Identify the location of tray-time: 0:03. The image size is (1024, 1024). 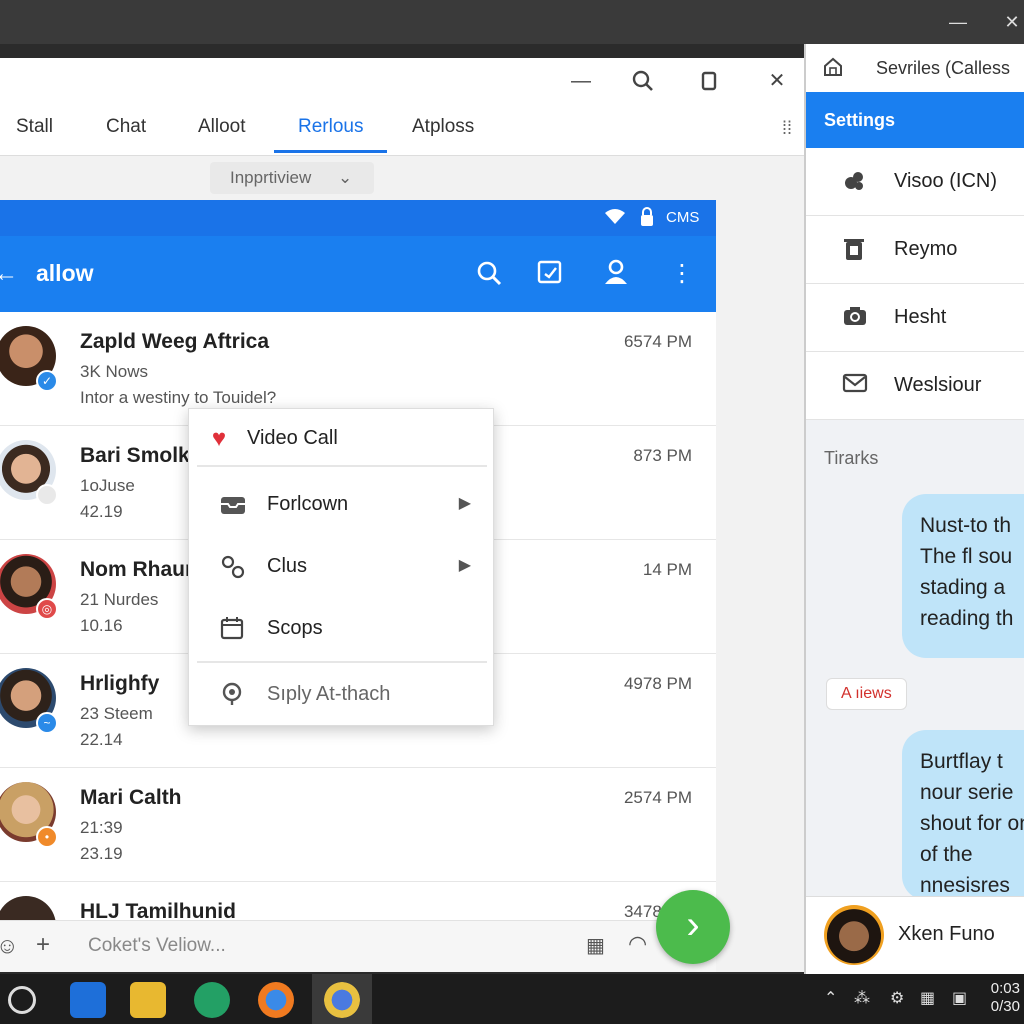
(1005, 988).